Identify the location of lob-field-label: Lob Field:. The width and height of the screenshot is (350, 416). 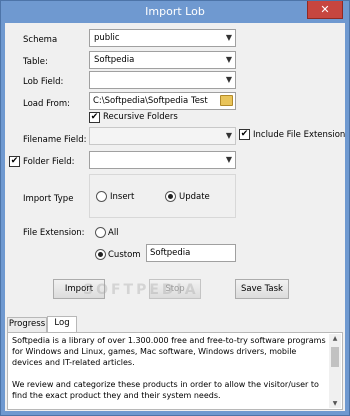
(43, 82).